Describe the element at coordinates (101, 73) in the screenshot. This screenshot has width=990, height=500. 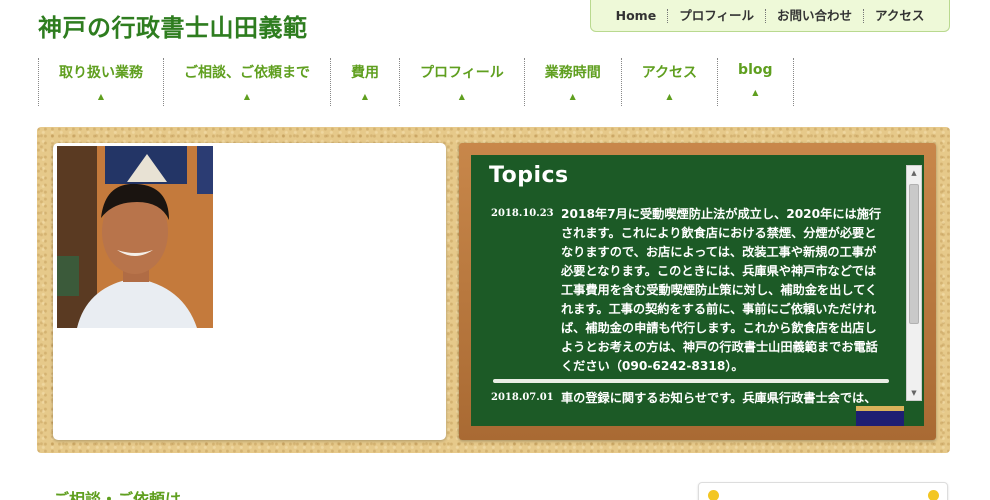
I see `main-nav-label: 取り扱い業務` at that location.